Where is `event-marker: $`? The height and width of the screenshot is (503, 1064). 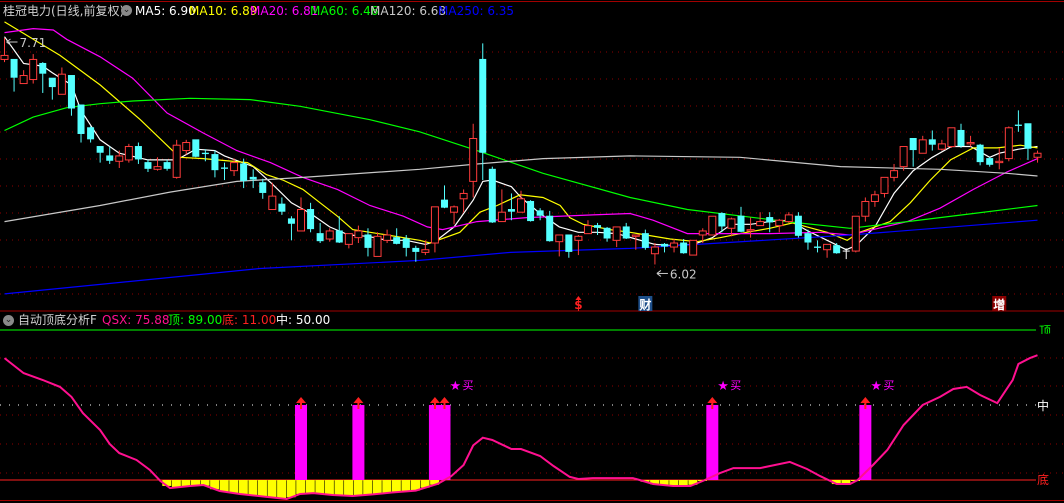 event-marker: $ is located at coordinates (578, 305).